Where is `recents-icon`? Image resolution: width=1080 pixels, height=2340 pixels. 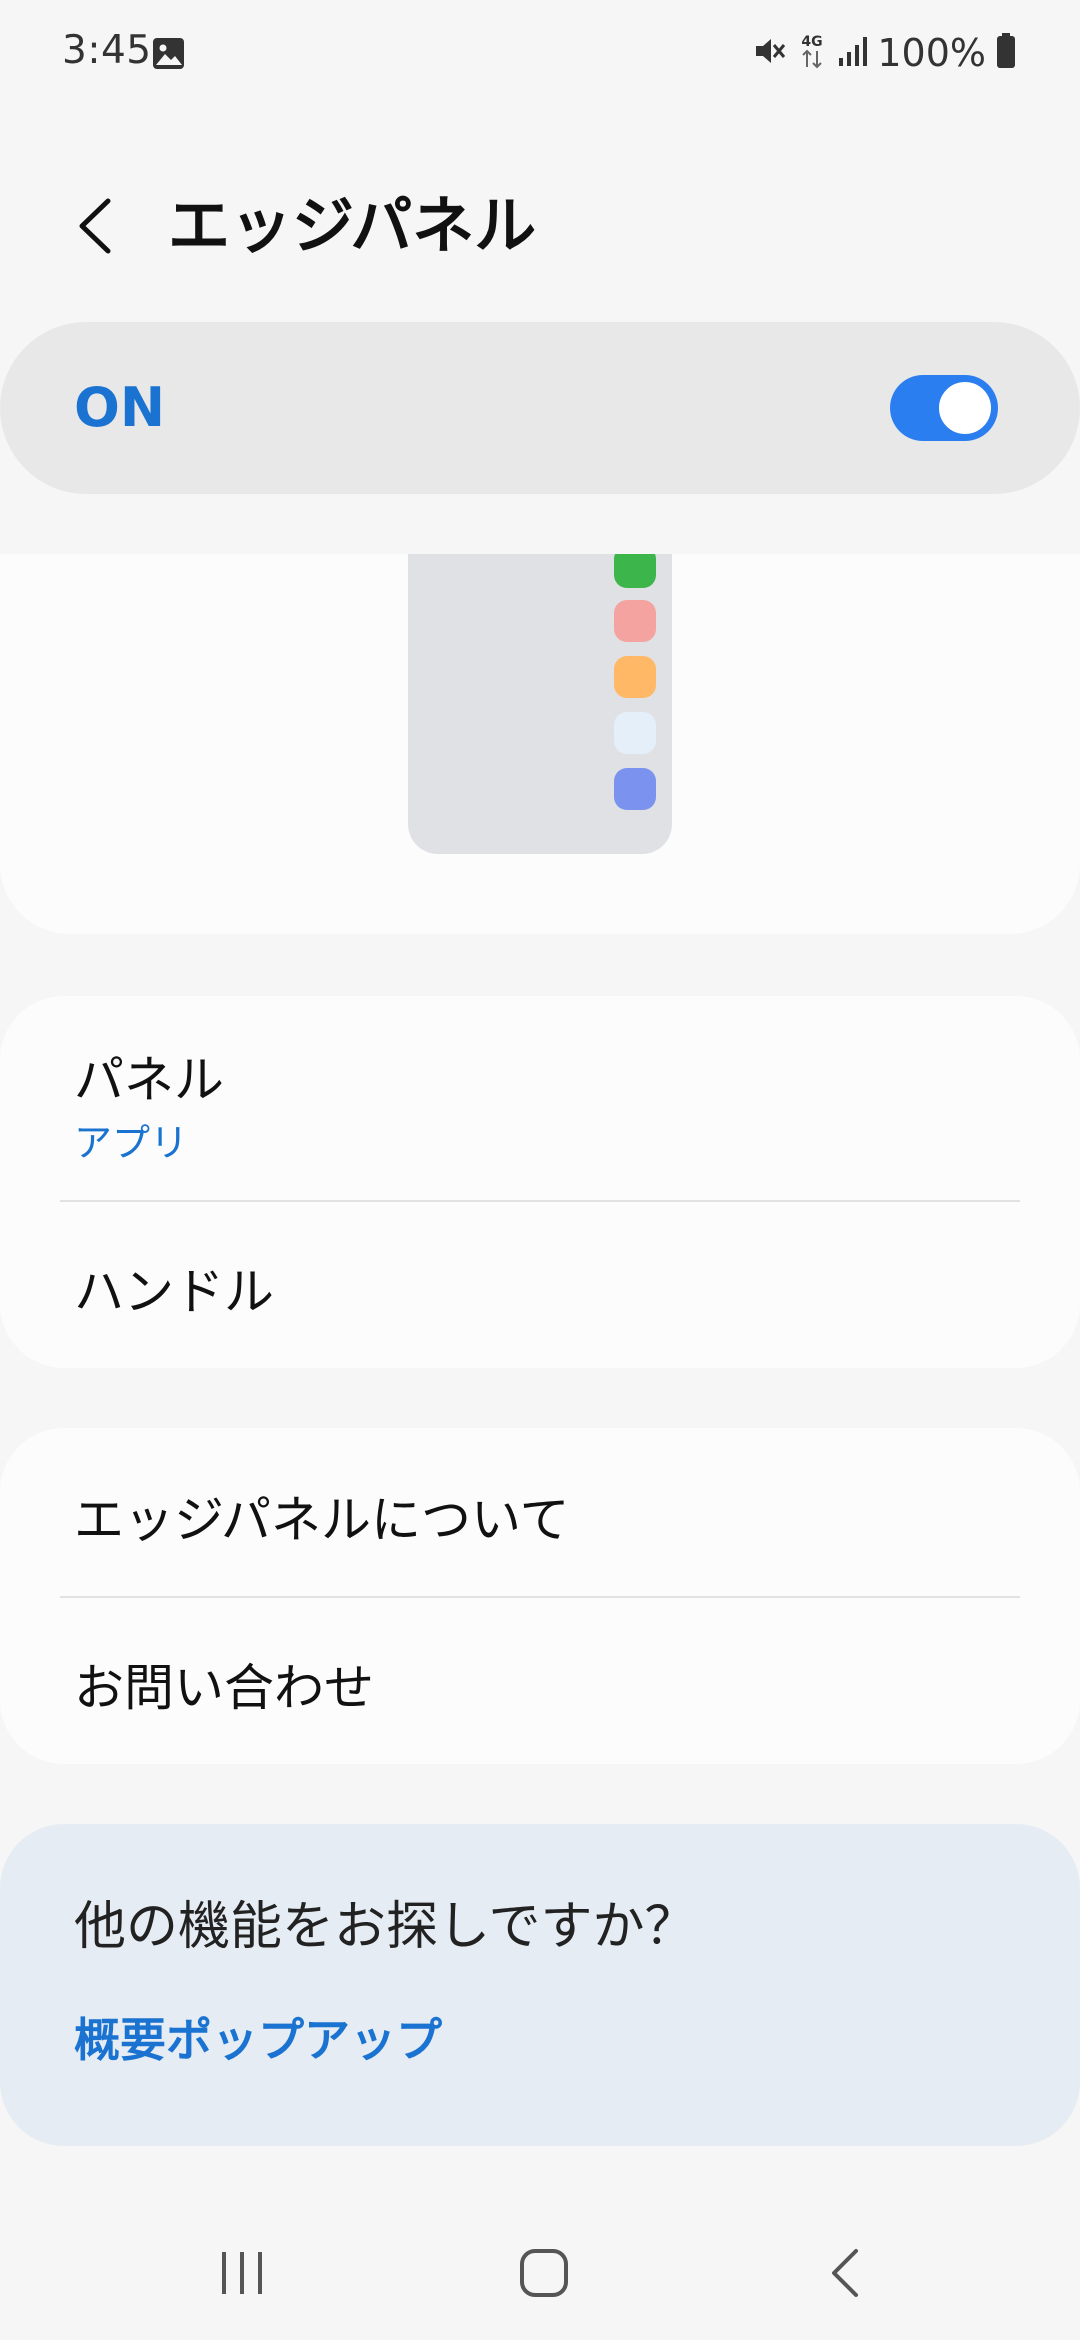 recents-icon is located at coordinates (242, 2273).